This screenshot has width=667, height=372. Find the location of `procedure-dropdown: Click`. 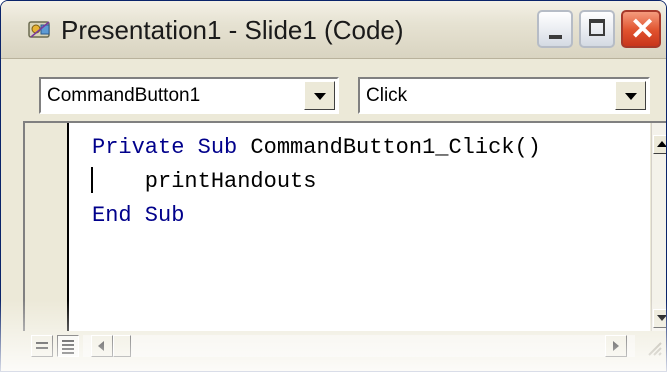

procedure-dropdown: Click is located at coordinates (504, 95).